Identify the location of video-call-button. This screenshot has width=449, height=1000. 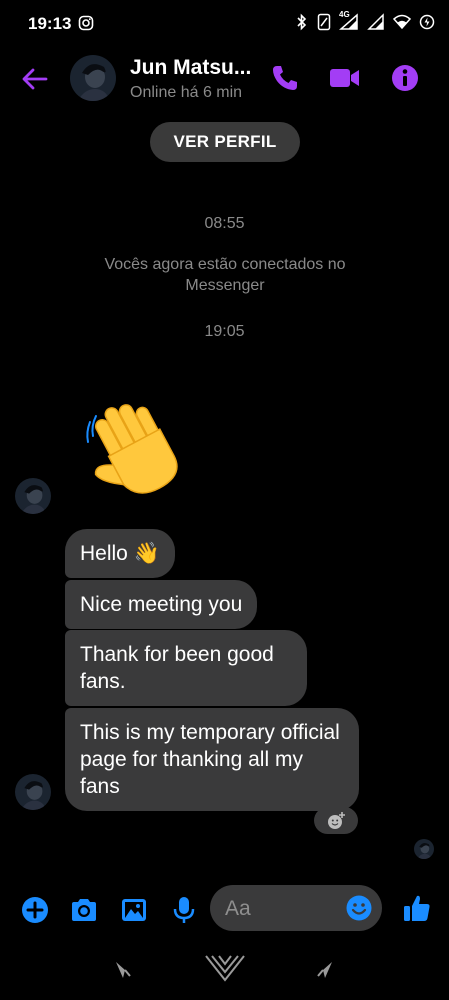
(345, 78).